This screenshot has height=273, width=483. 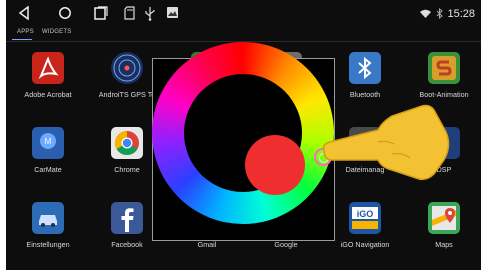 I want to click on app-label: Maps, so click(x=444, y=244).